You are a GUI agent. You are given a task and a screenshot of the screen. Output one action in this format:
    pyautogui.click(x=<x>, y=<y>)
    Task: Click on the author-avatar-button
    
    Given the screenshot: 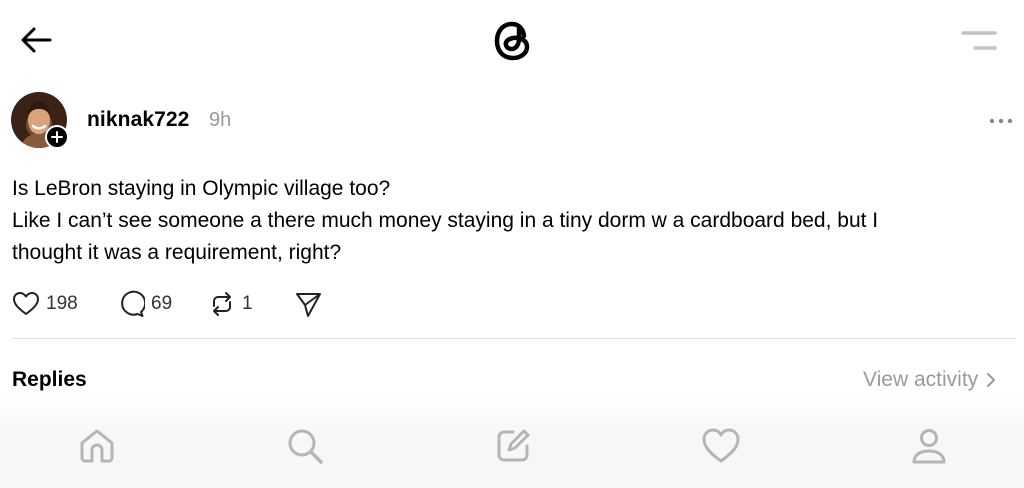 What is the action you would take?
    pyautogui.click(x=42, y=123)
    